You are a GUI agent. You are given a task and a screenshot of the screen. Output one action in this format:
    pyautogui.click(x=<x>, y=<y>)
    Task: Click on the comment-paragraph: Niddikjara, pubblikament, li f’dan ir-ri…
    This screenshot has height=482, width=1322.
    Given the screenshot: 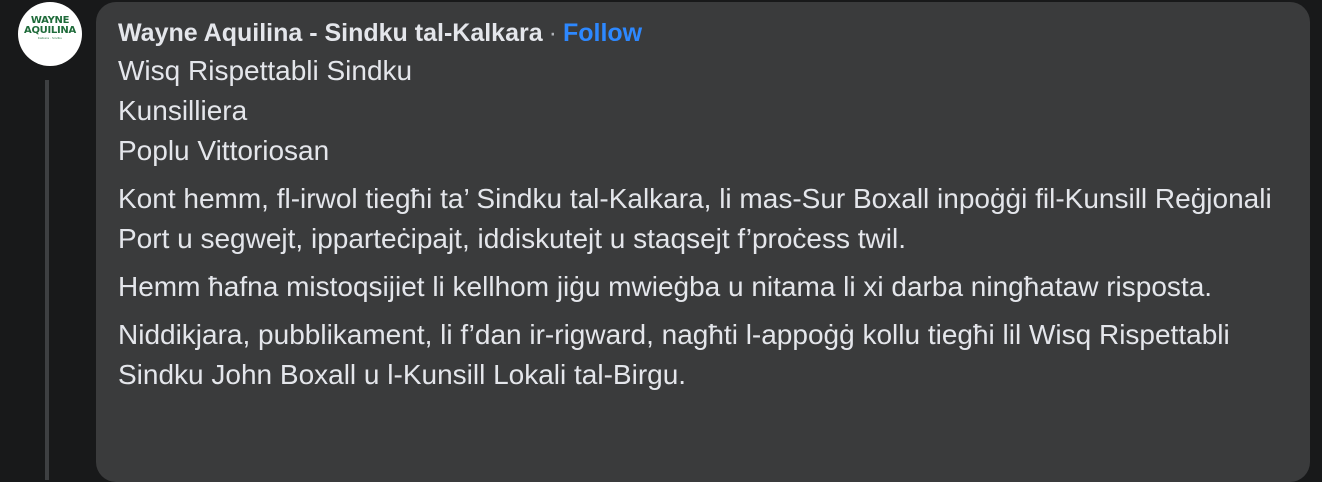 What is the action you would take?
    pyautogui.click(x=674, y=354)
    